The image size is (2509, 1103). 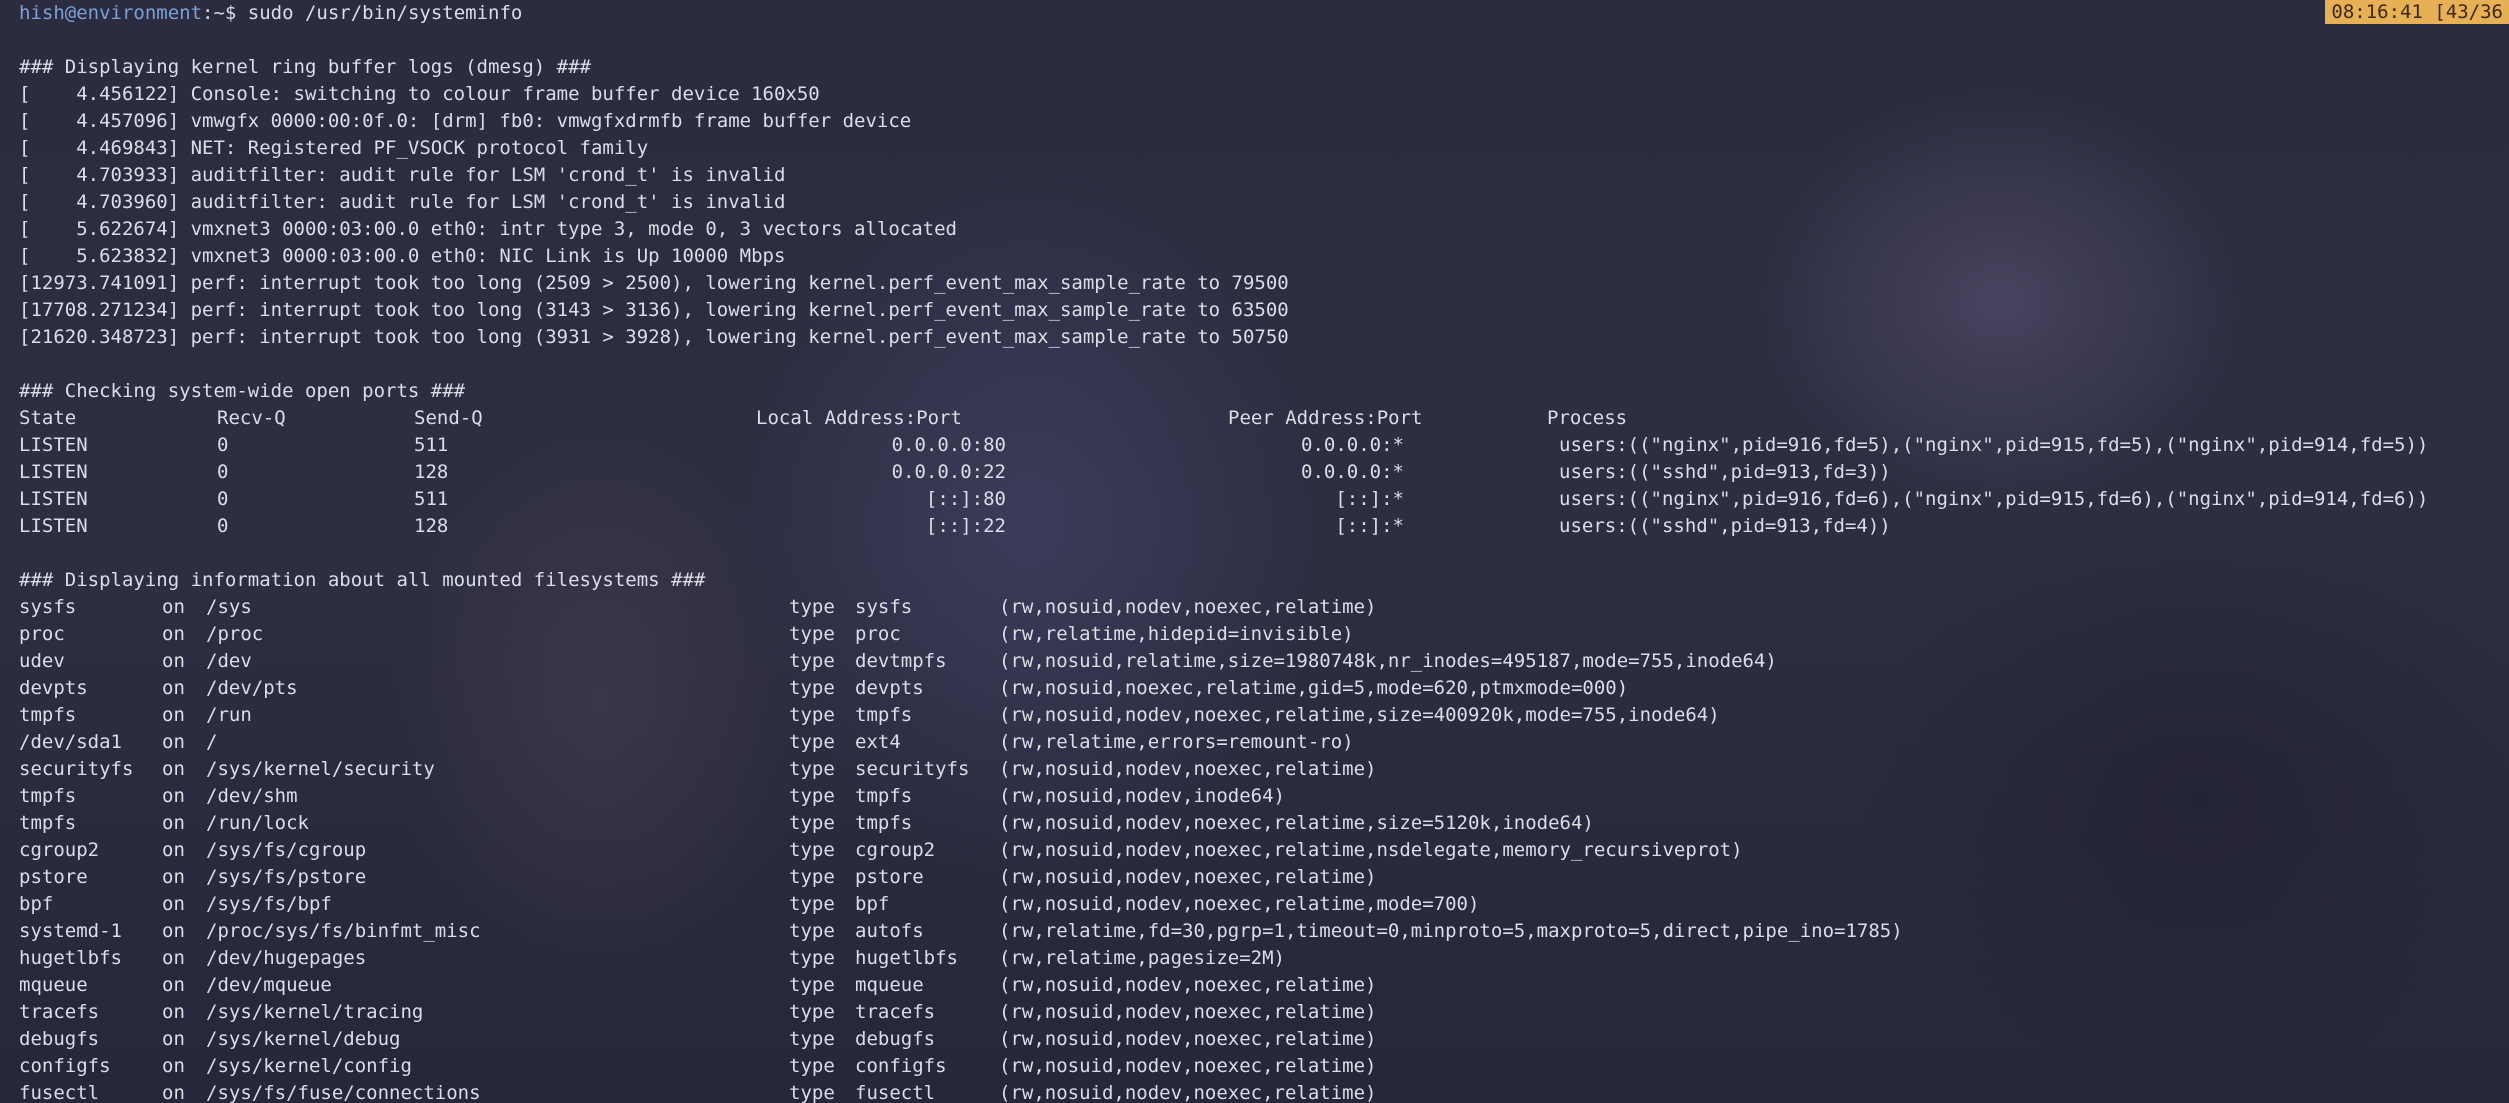 What do you see at coordinates (320, 769) in the screenshot?
I see `mount-path: /sys/kernel/security` at bounding box center [320, 769].